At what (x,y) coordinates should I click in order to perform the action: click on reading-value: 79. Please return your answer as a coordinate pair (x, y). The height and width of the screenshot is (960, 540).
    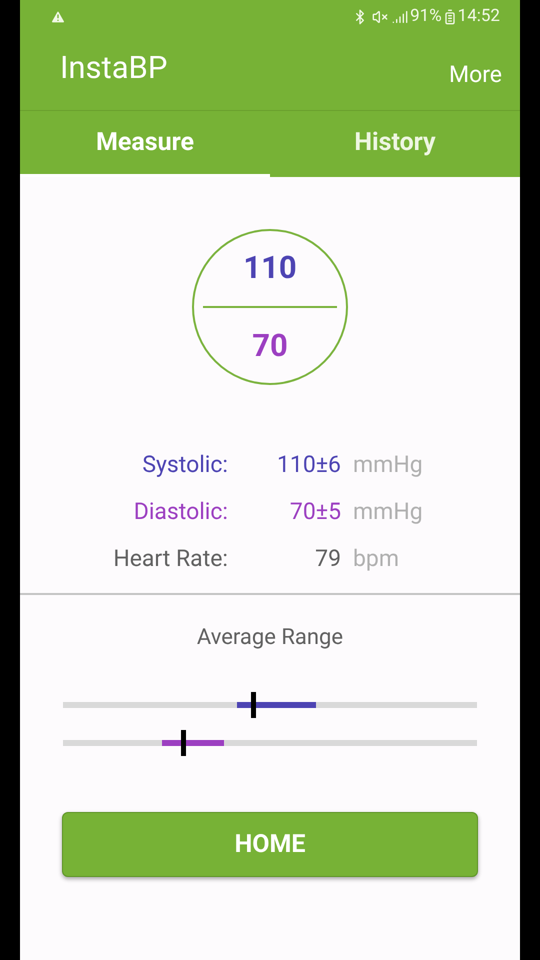
    Looking at the image, I should click on (327, 559).